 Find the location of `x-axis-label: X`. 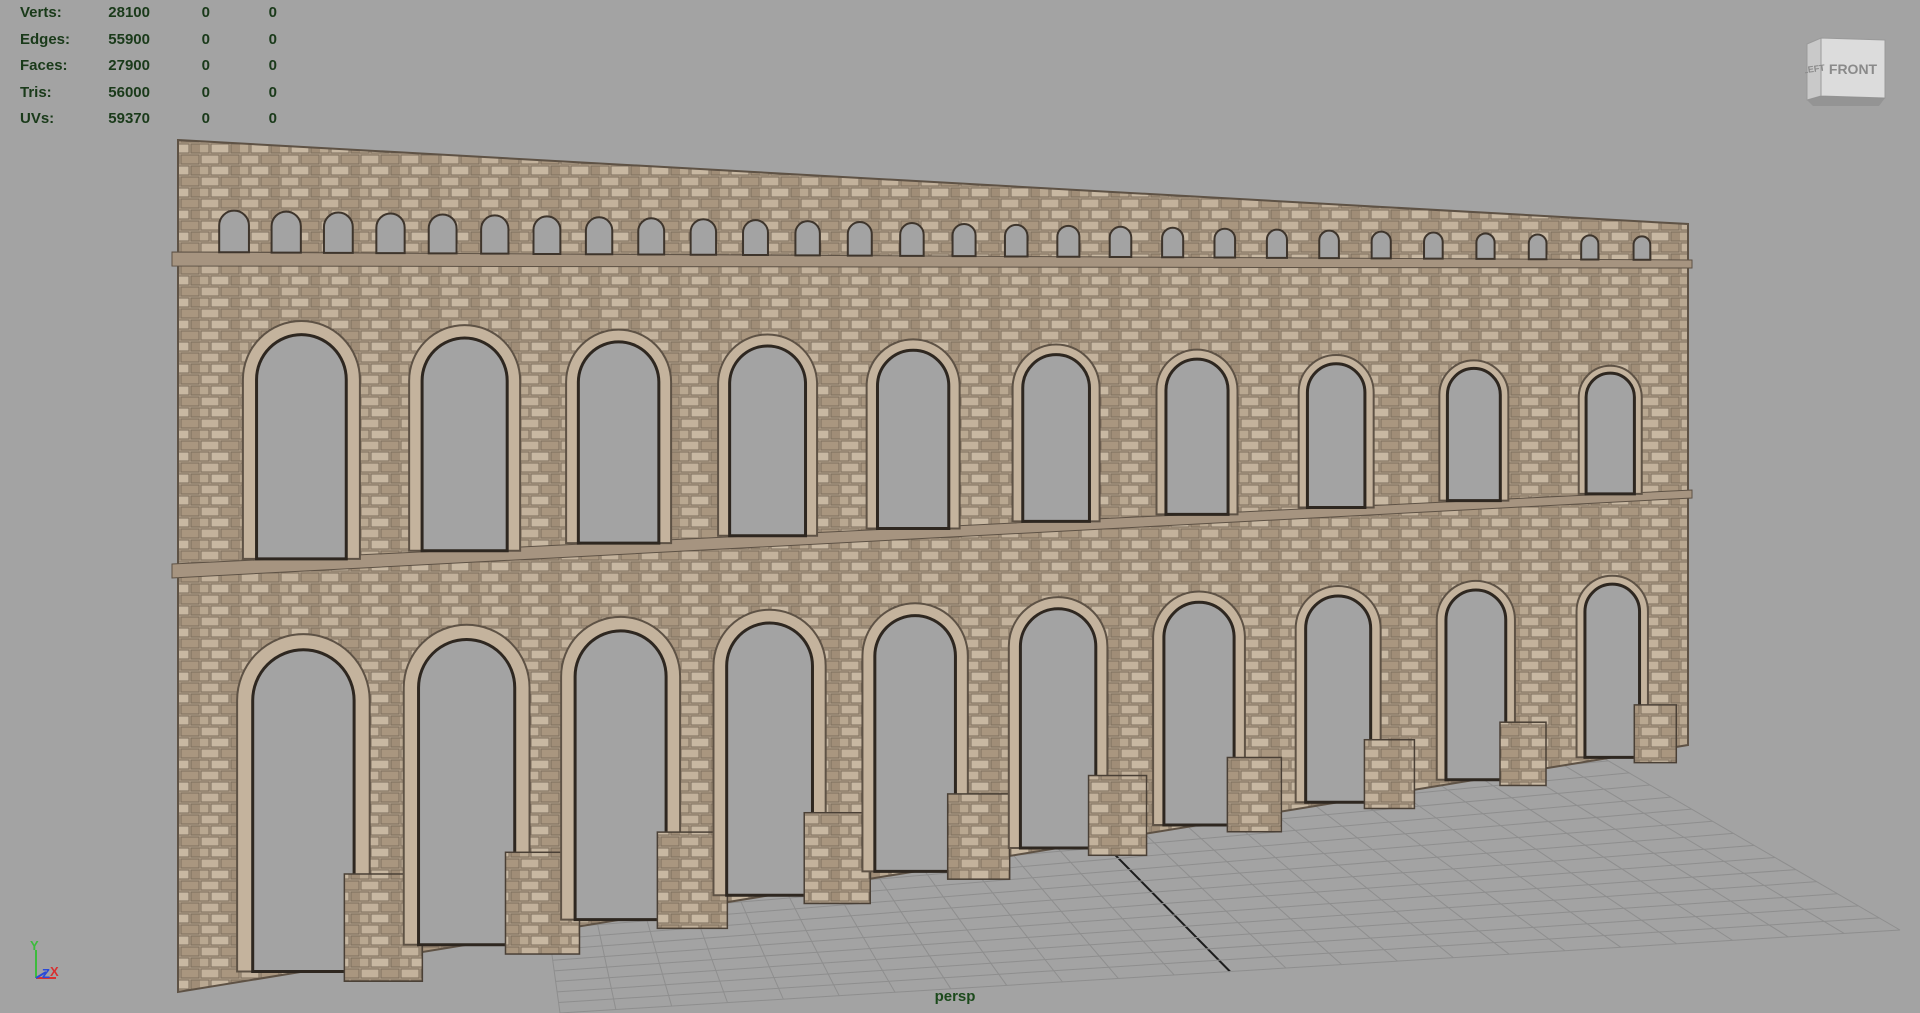

x-axis-label: X is located at coordinates (54, 971).